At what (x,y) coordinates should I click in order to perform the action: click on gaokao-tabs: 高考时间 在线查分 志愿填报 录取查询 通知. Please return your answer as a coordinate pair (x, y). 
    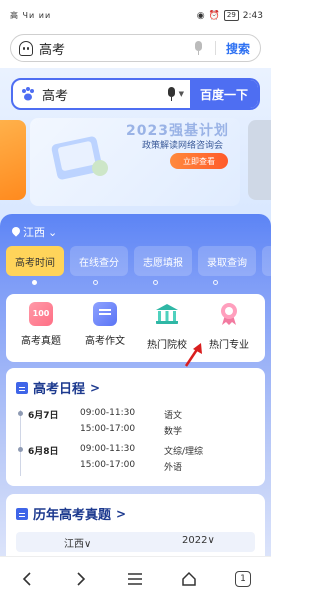
    Looking at the image, I should click on (138, 261).